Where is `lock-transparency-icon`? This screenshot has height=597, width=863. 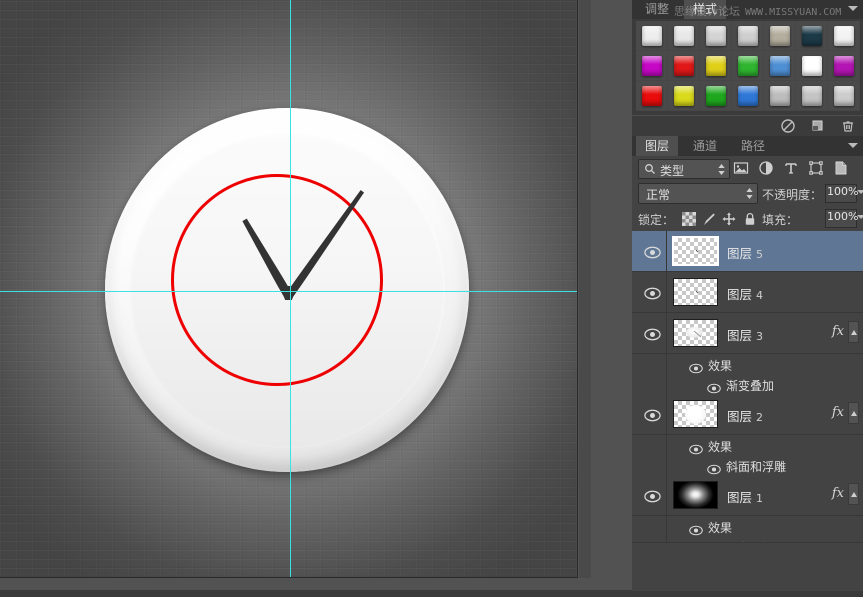 lock-transparency-icon is located at coordinates (689, 218).